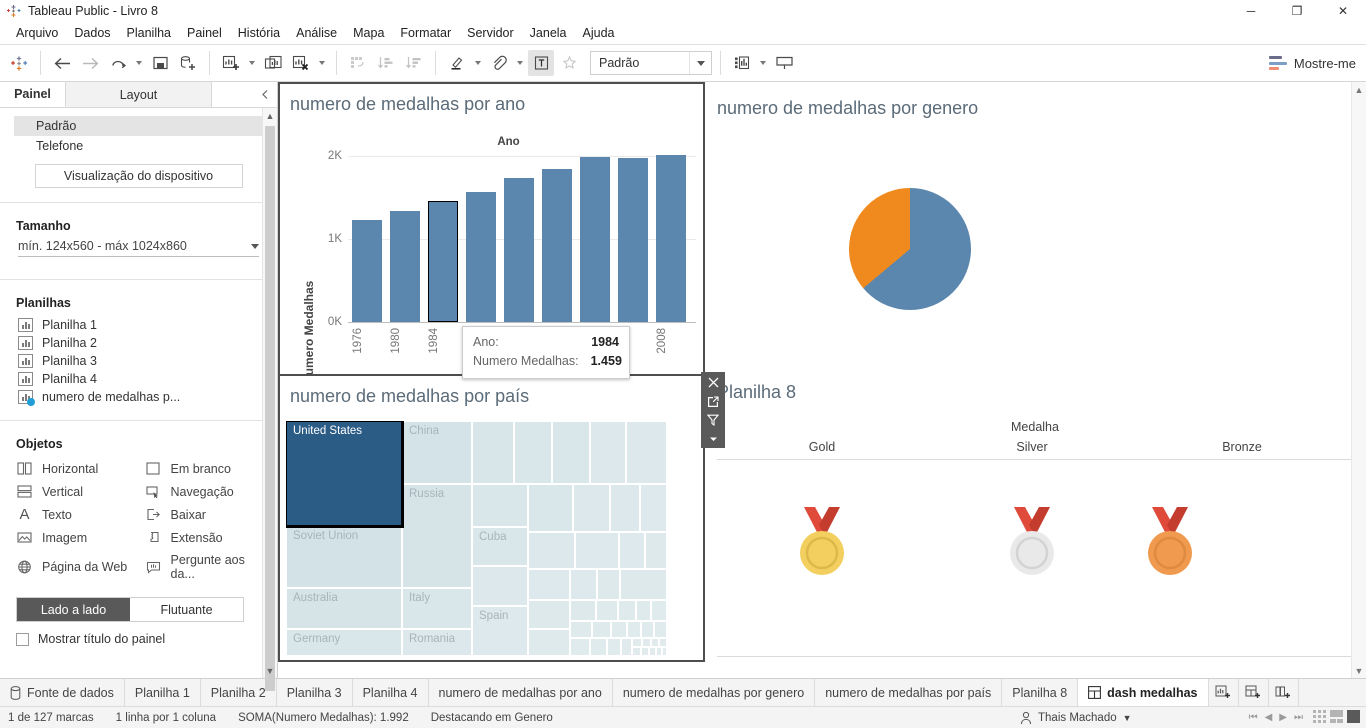 The image size is (1366, 728). I want to click on fit-selector: Padrão, so click(651, 63).